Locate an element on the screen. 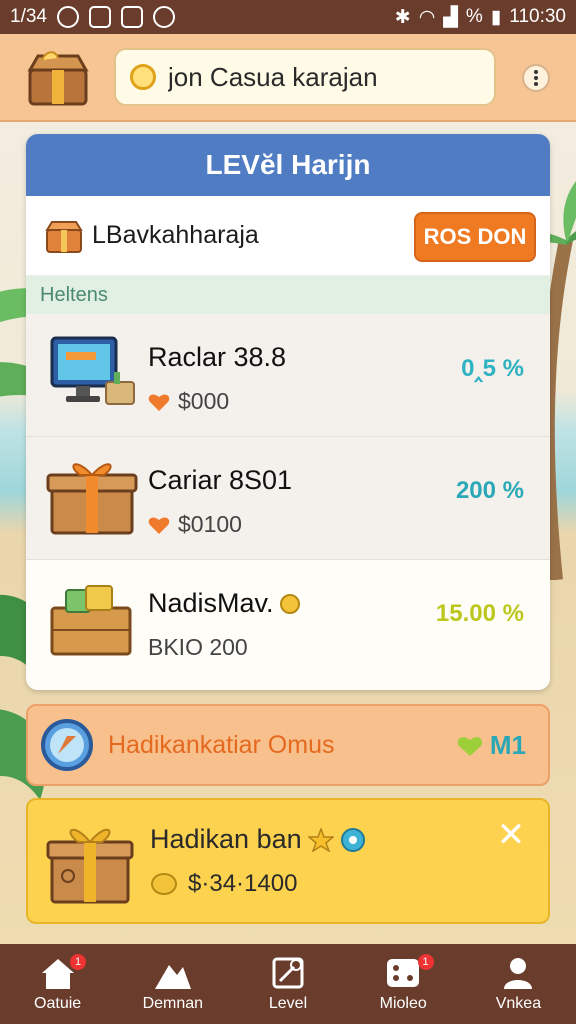 This screenshot has width=576, height=1024. promo-banner: Hadikankatiar Omus M1 is located at coordinates (288, 745).